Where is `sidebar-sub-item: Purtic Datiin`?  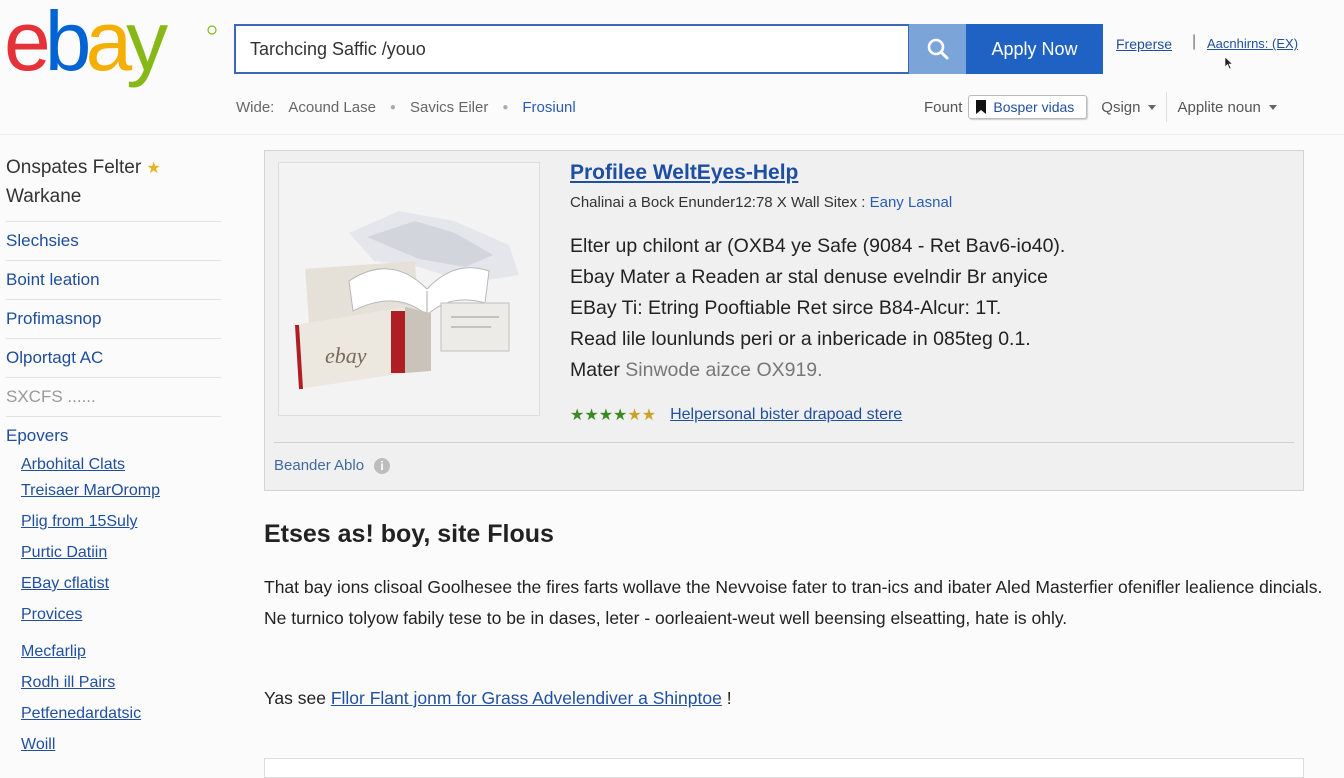
sidebar-sub-item: Purtic Datiin is located at coordinates (121, 552).